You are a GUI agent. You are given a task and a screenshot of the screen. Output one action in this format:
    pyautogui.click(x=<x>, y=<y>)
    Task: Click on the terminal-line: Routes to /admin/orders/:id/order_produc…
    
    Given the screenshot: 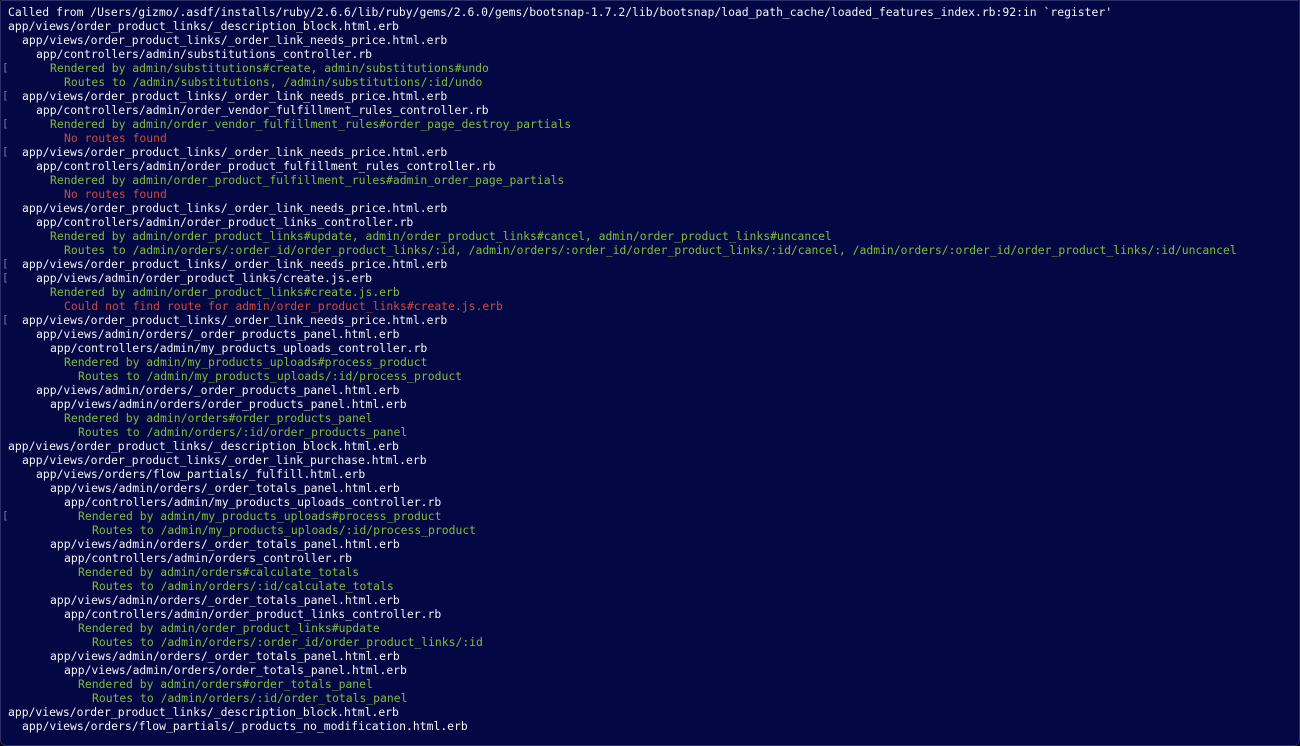 What is the action you would take?
    pyautogui.click(x=650, y=432)
    